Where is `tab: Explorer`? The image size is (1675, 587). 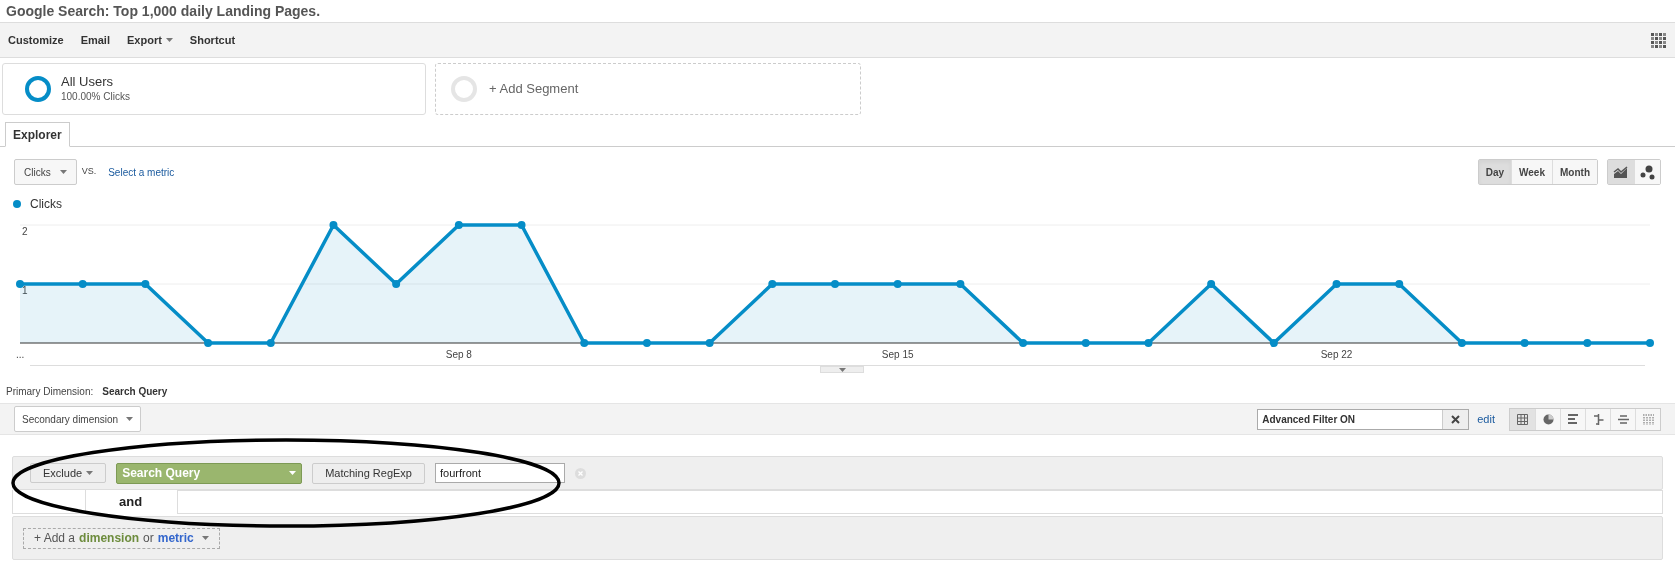
tab: Explorer is located at coordinates (37, 134).